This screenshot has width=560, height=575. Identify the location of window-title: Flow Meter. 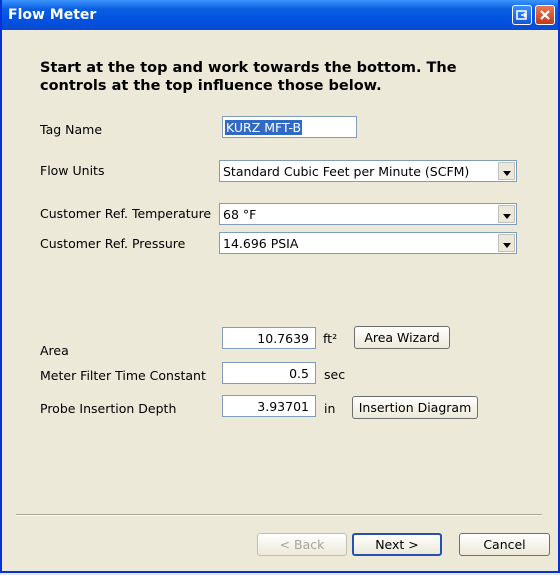
(52, 15).